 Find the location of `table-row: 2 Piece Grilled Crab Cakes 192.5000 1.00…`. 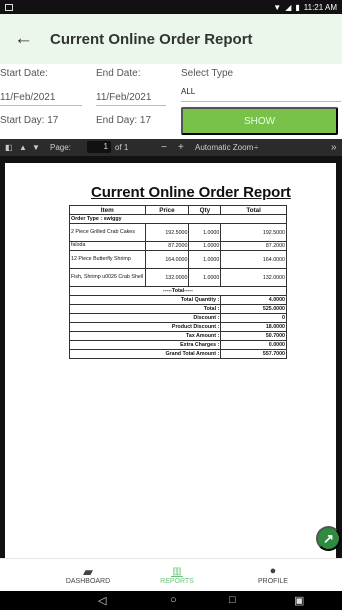

table-row: 2 Piece Grilled Crab Cakes 192.5000 1.00… is located at coordinates (178, 232).